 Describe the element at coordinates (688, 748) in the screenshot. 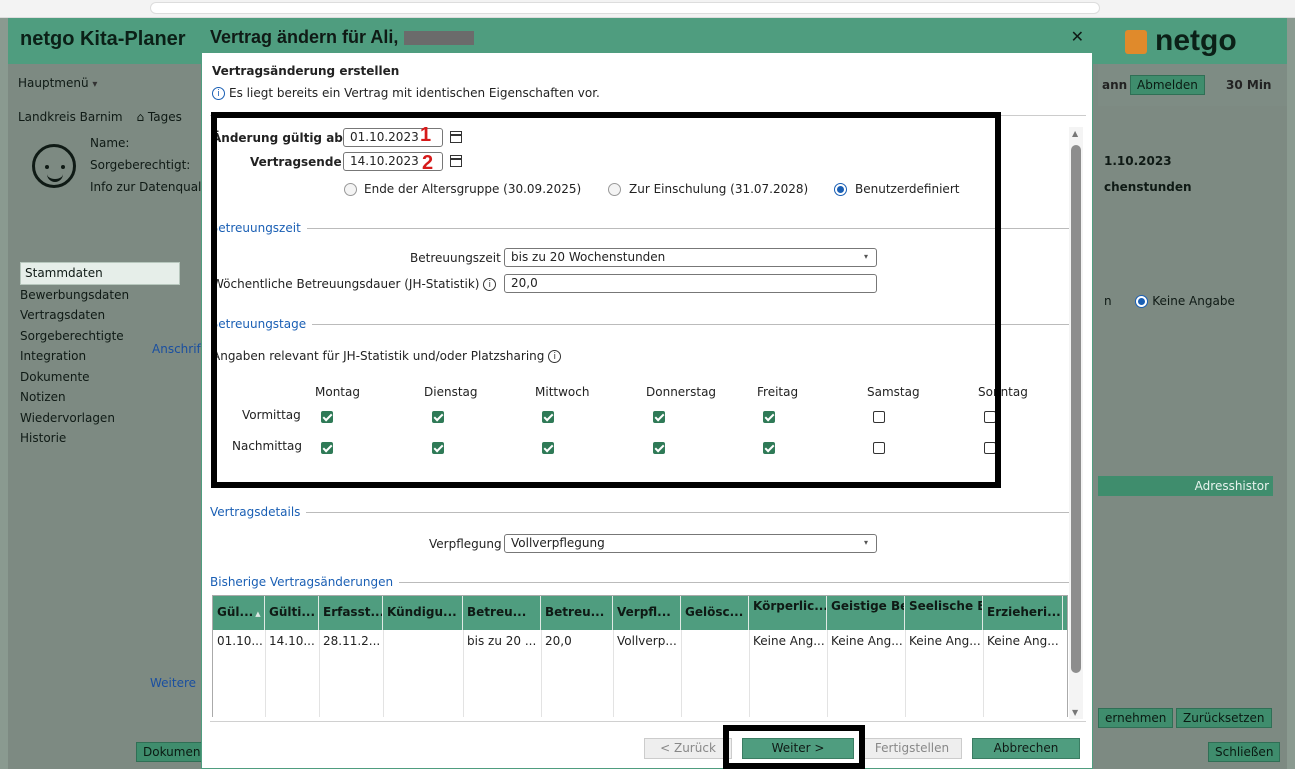

I see `back-button: < Zurück` at that location.